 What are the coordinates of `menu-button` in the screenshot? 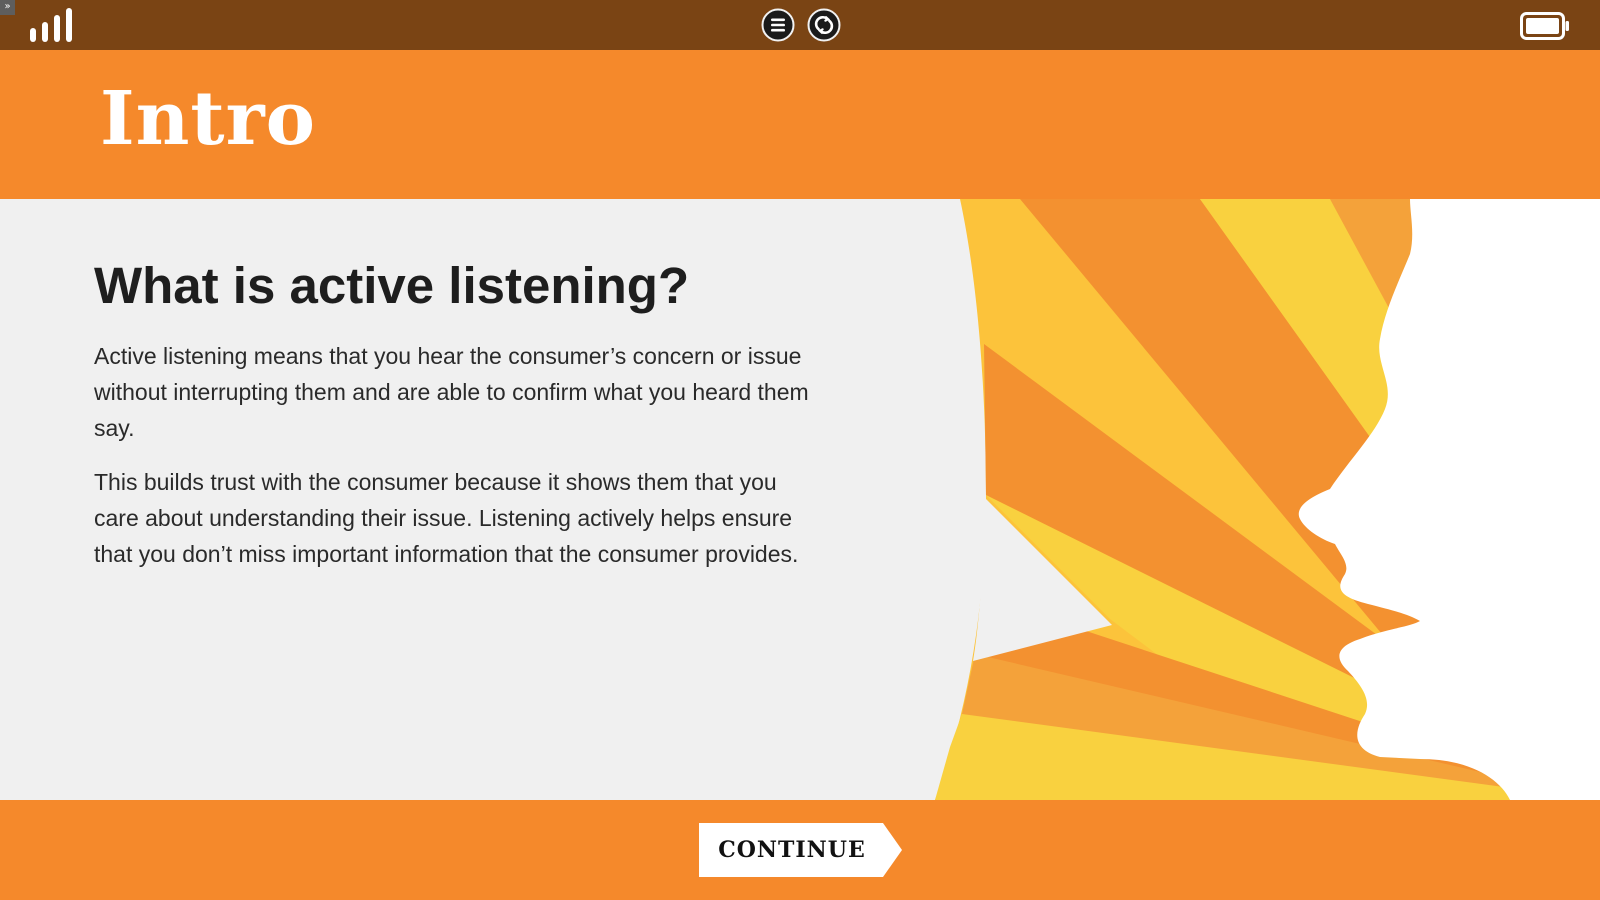 It's located at (778, 25).